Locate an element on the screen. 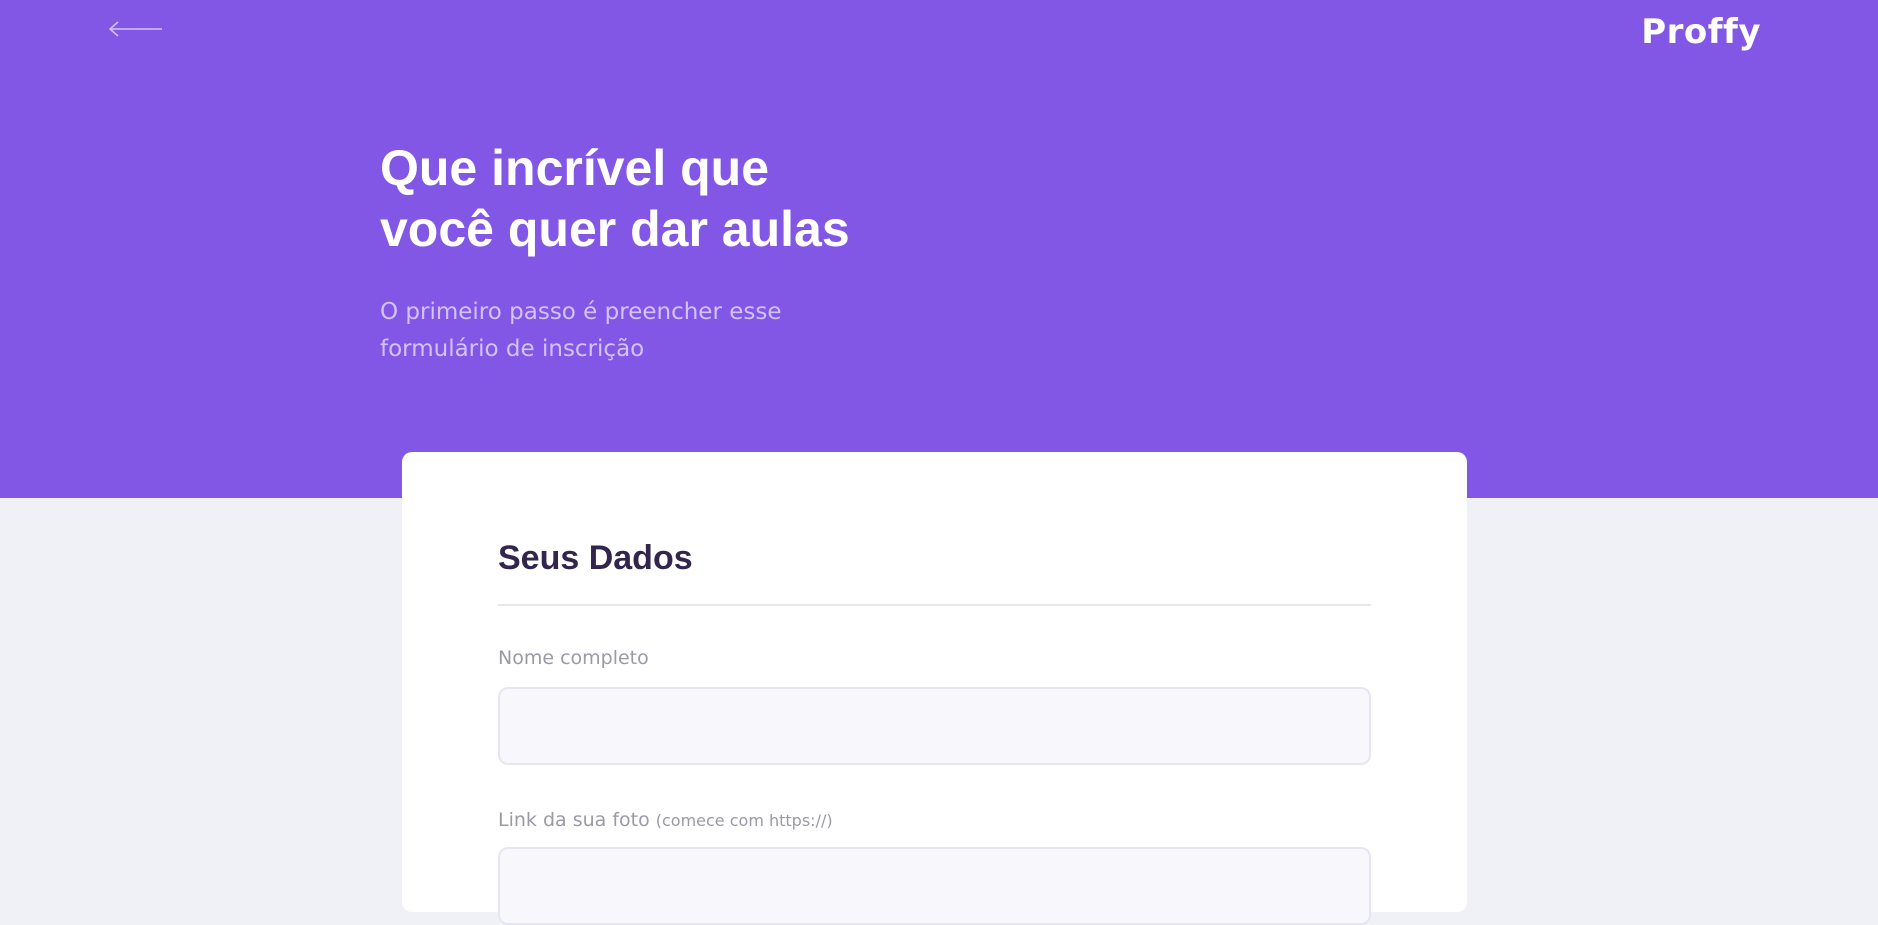 Image resolution: width=1878 pixels, height=925 pixels. photo-link-hint: (comece com https://) is located at coordinates (744, 820).